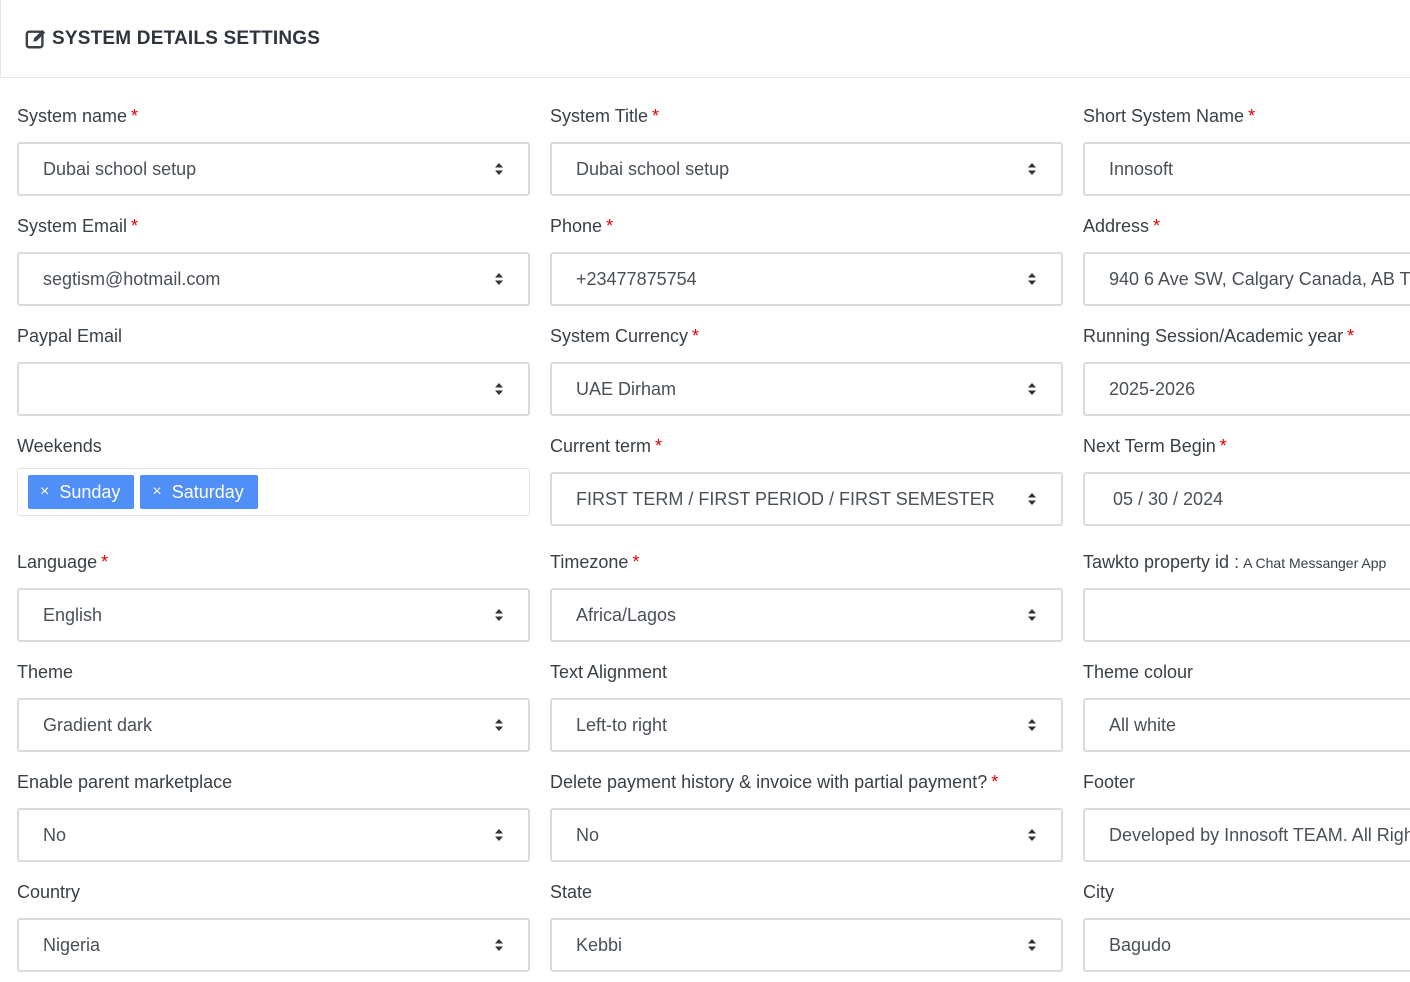  What do you see at coordinates (1169, 116) in the screenshot?
I see `short-name-label: Short System Name *` at bounding box center [1169, 116].